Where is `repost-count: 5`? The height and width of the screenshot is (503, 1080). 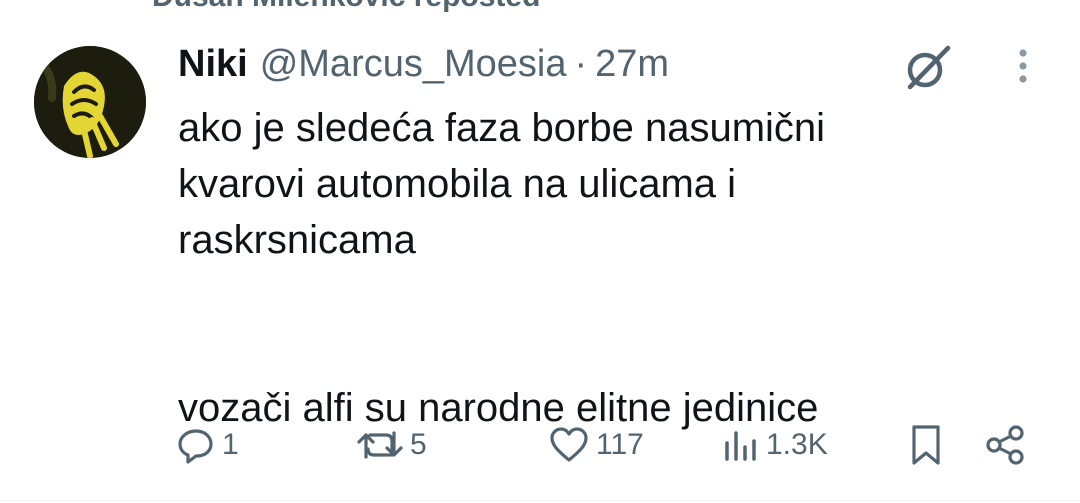
repost-count: 5 is located at coordinates (418, 444).